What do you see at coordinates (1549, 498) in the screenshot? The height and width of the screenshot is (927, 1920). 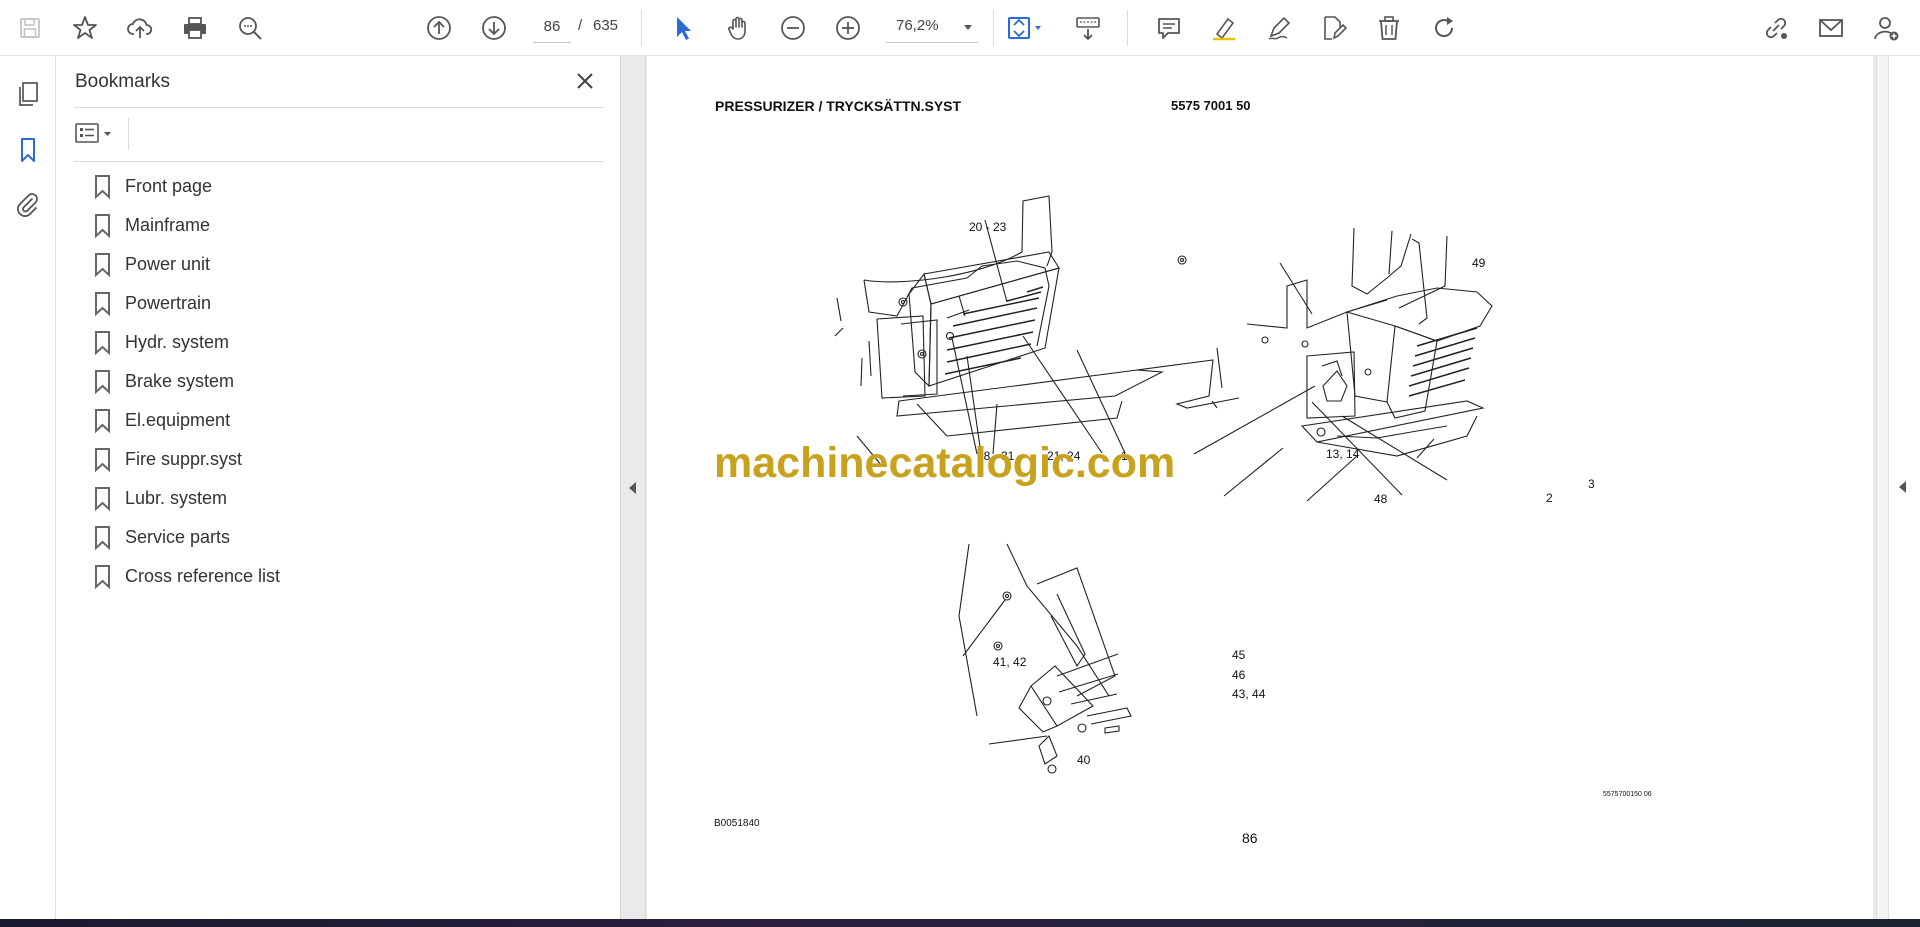 I see `callout-2: 2` at bounding box center [1549, 498].